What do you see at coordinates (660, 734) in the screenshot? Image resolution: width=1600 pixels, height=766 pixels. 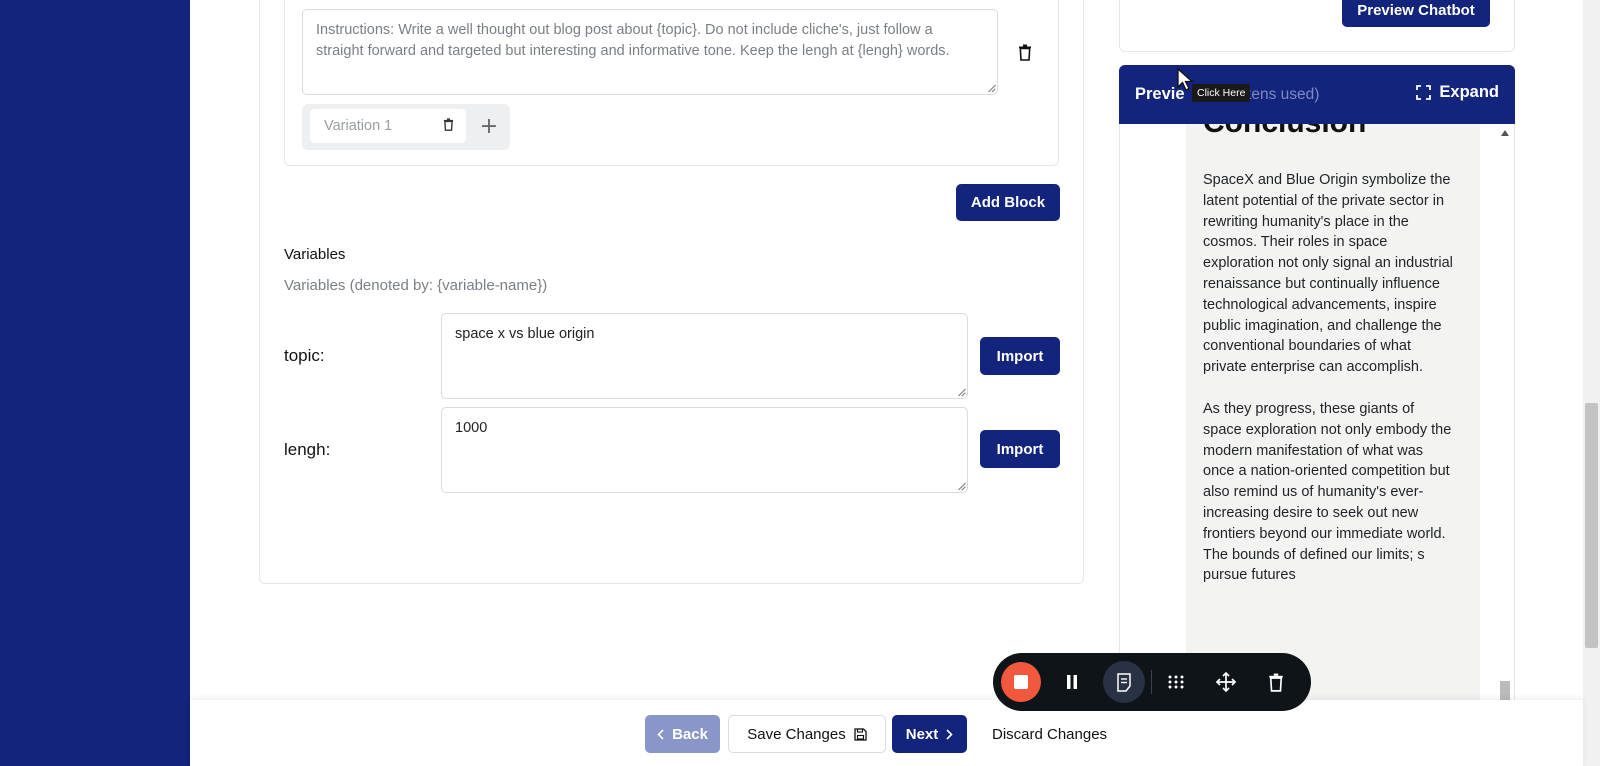 I see `chevron-left-icon` at bounding box center [660, 734].